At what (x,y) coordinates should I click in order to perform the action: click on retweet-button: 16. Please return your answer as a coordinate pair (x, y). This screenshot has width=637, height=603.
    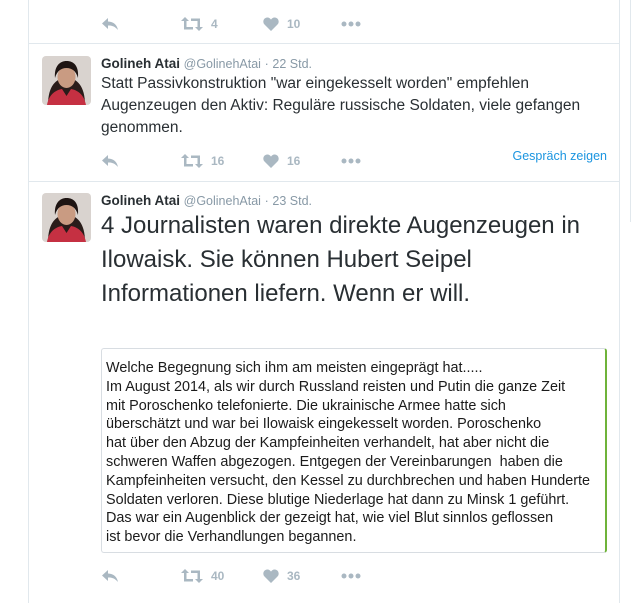
    Looking at the image, I should click on (202, 161).